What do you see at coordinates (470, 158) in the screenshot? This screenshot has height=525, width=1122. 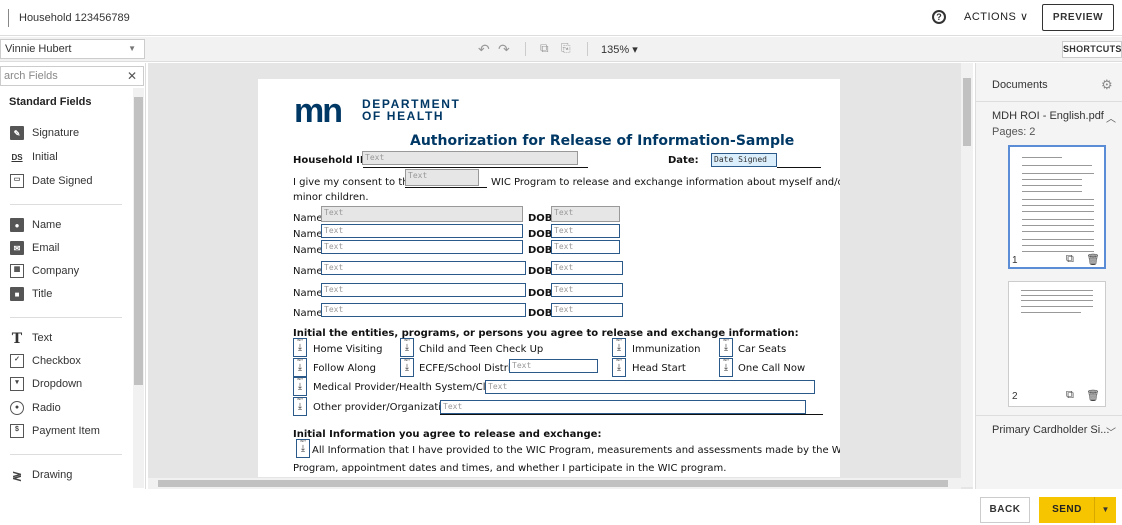 I see `household-id-field: Text` at bounding box center [470, 158].